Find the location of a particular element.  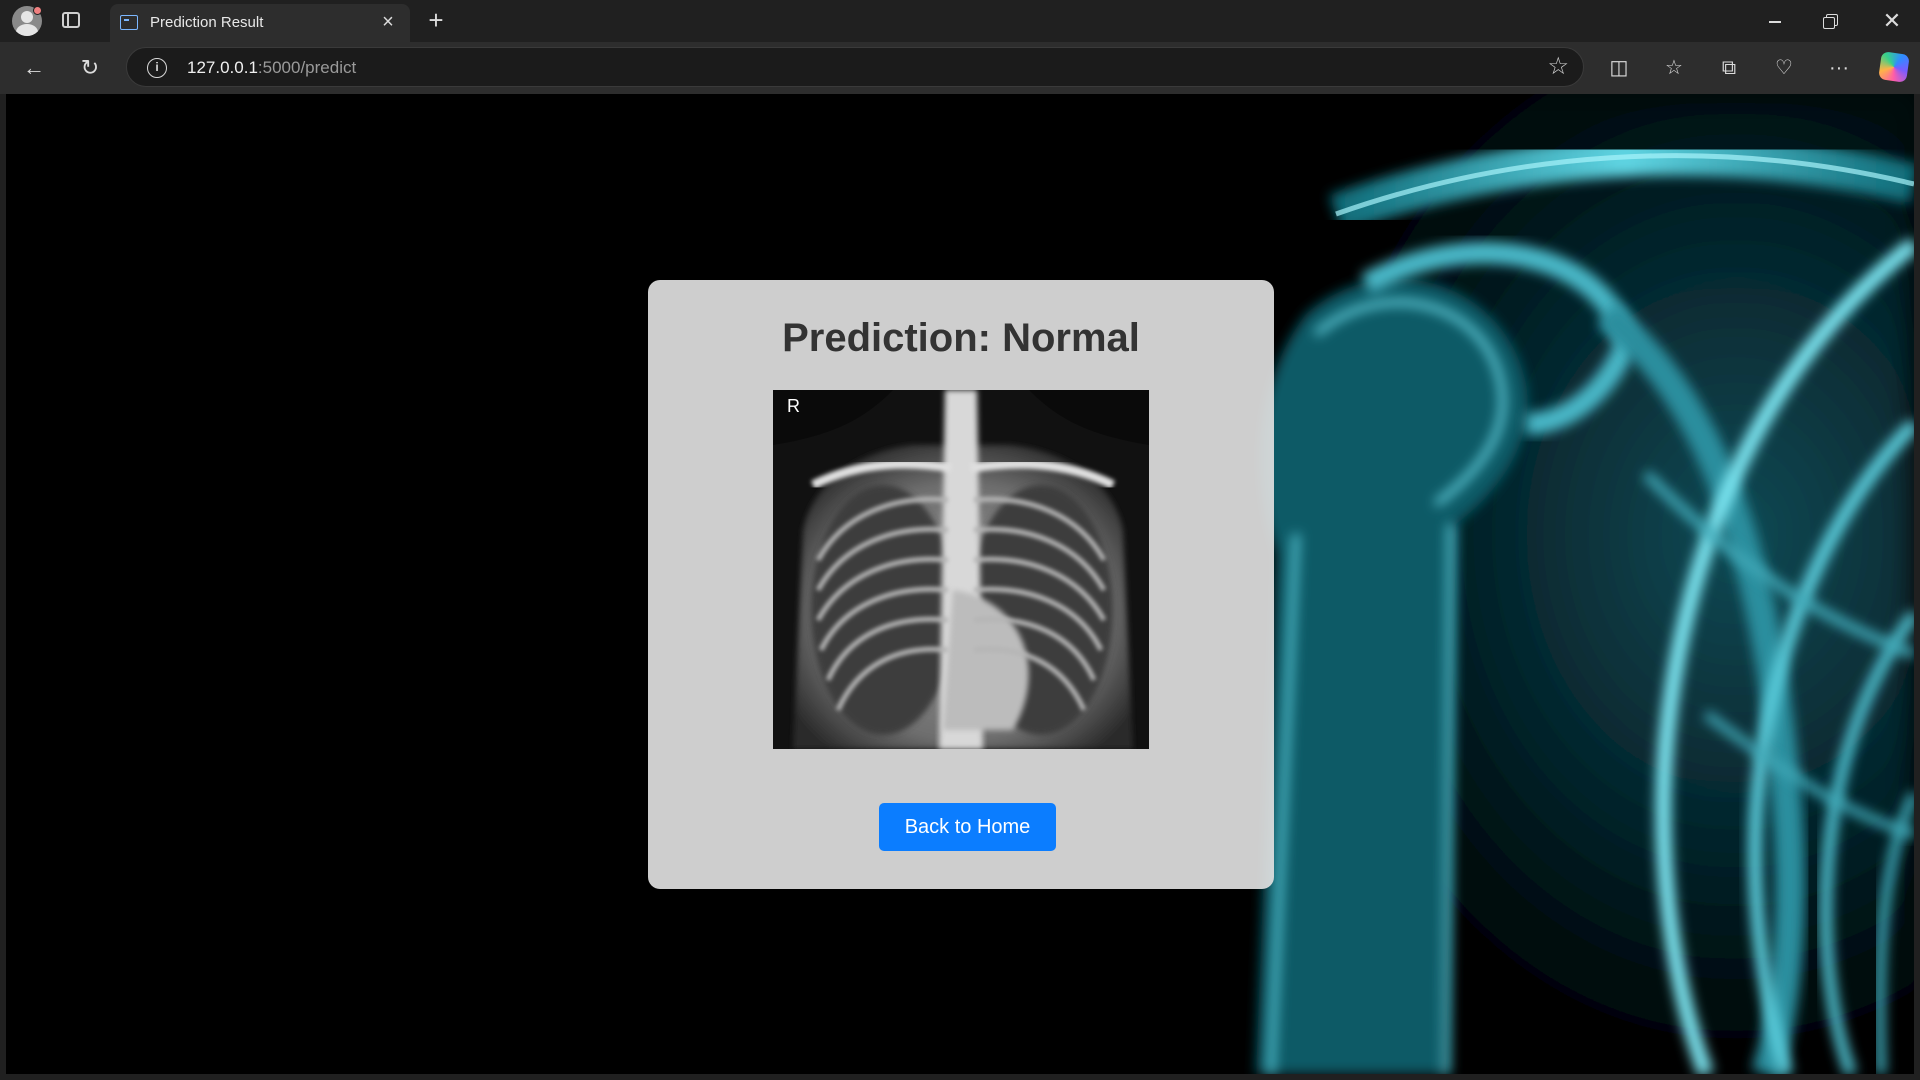

chest-xray-graphic is located at coordinates (961, 569).